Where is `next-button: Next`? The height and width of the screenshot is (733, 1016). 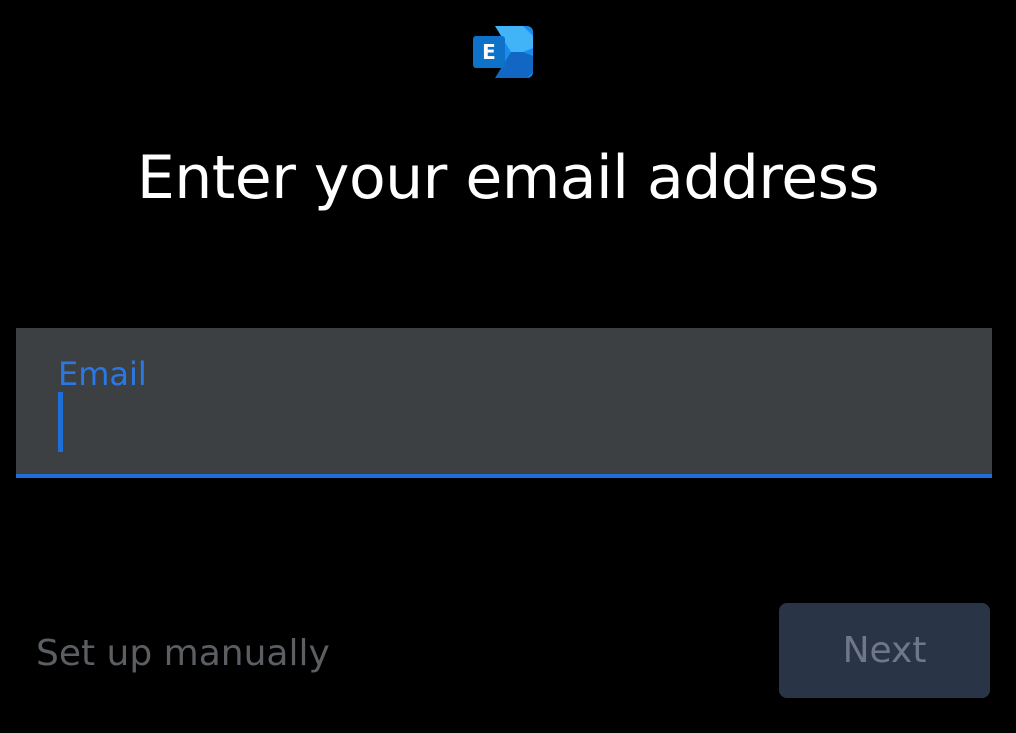
next-button: Next is located at coordinates (884, 650).